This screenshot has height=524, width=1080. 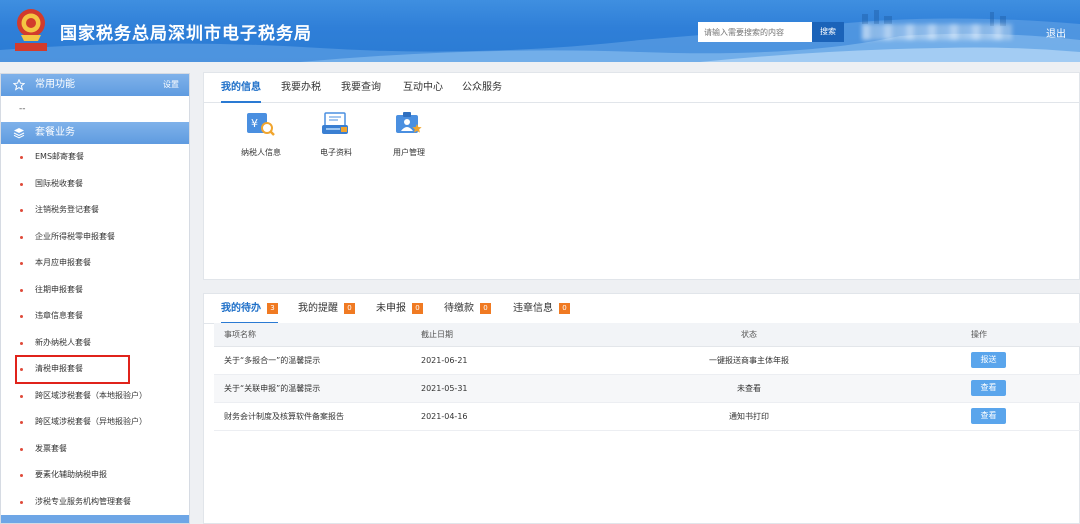 What do you see at coordinates (95, 157) in the screenshot?
I see `sidebar-package-item: EMS邮寄套餐` at bounding box center [95, 157].